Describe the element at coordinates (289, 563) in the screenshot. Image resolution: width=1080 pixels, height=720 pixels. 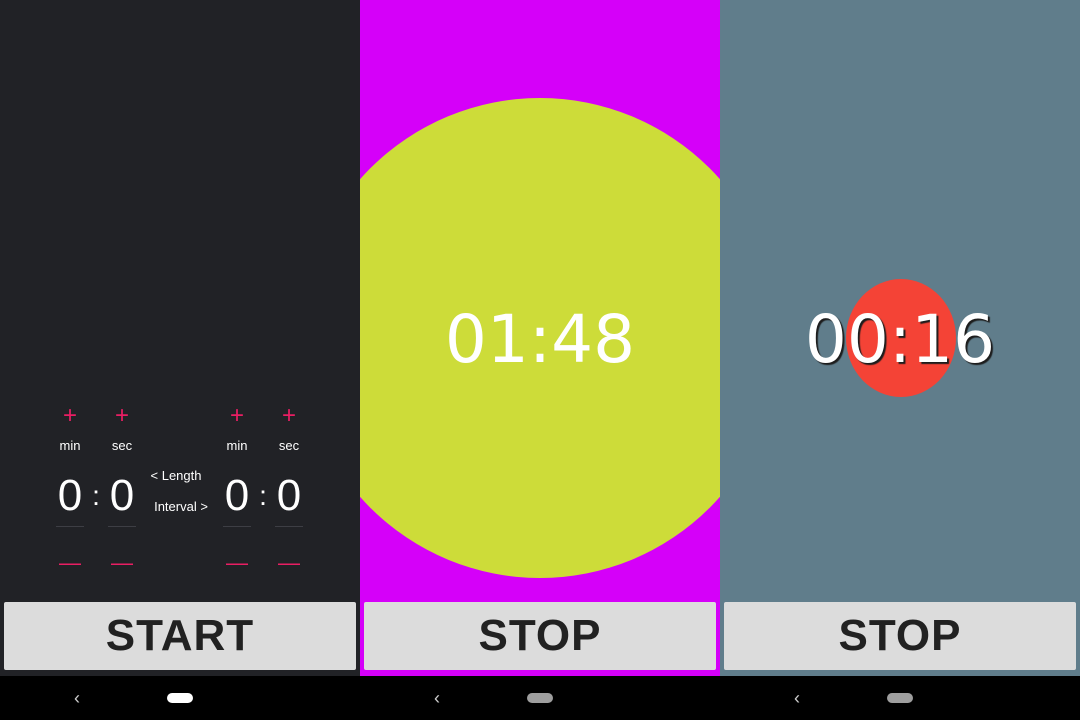
I see `interval-sec-minus-button: —` at that location.